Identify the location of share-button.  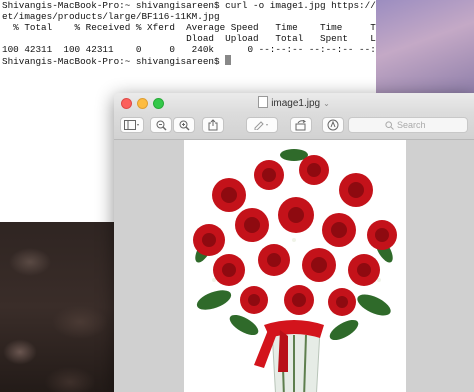
(213, 125).